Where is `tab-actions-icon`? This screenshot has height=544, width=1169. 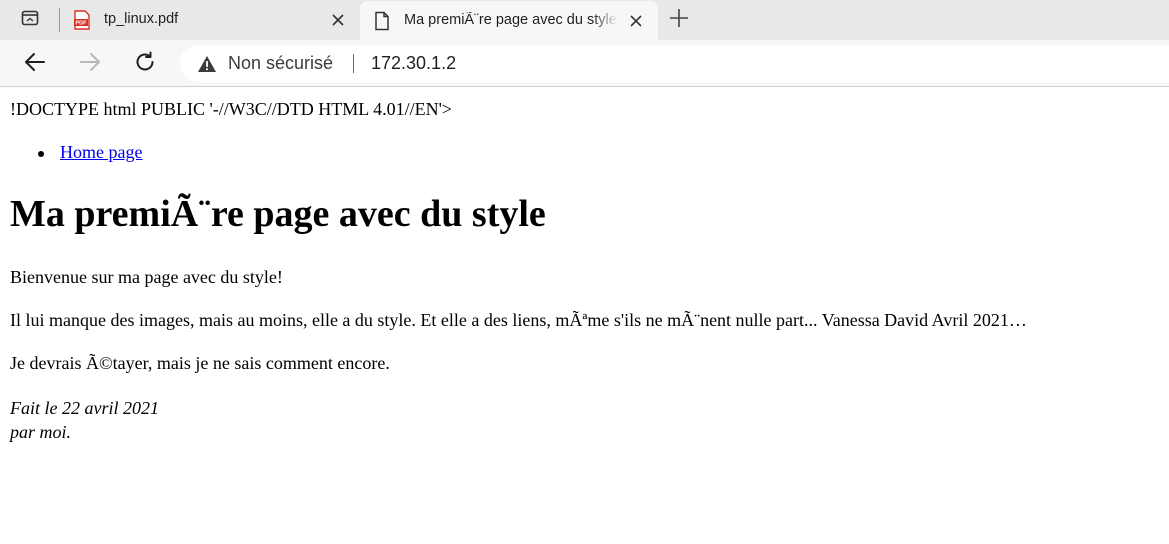 tab-actions-icon is located at coordinates (30, 20).